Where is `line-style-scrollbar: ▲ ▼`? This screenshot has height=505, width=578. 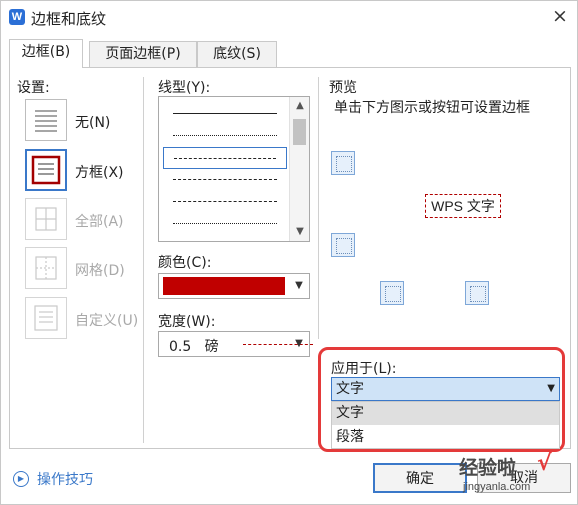 line-style-scrollbar: ▲ ▼ is located at coordinates (299, 169).